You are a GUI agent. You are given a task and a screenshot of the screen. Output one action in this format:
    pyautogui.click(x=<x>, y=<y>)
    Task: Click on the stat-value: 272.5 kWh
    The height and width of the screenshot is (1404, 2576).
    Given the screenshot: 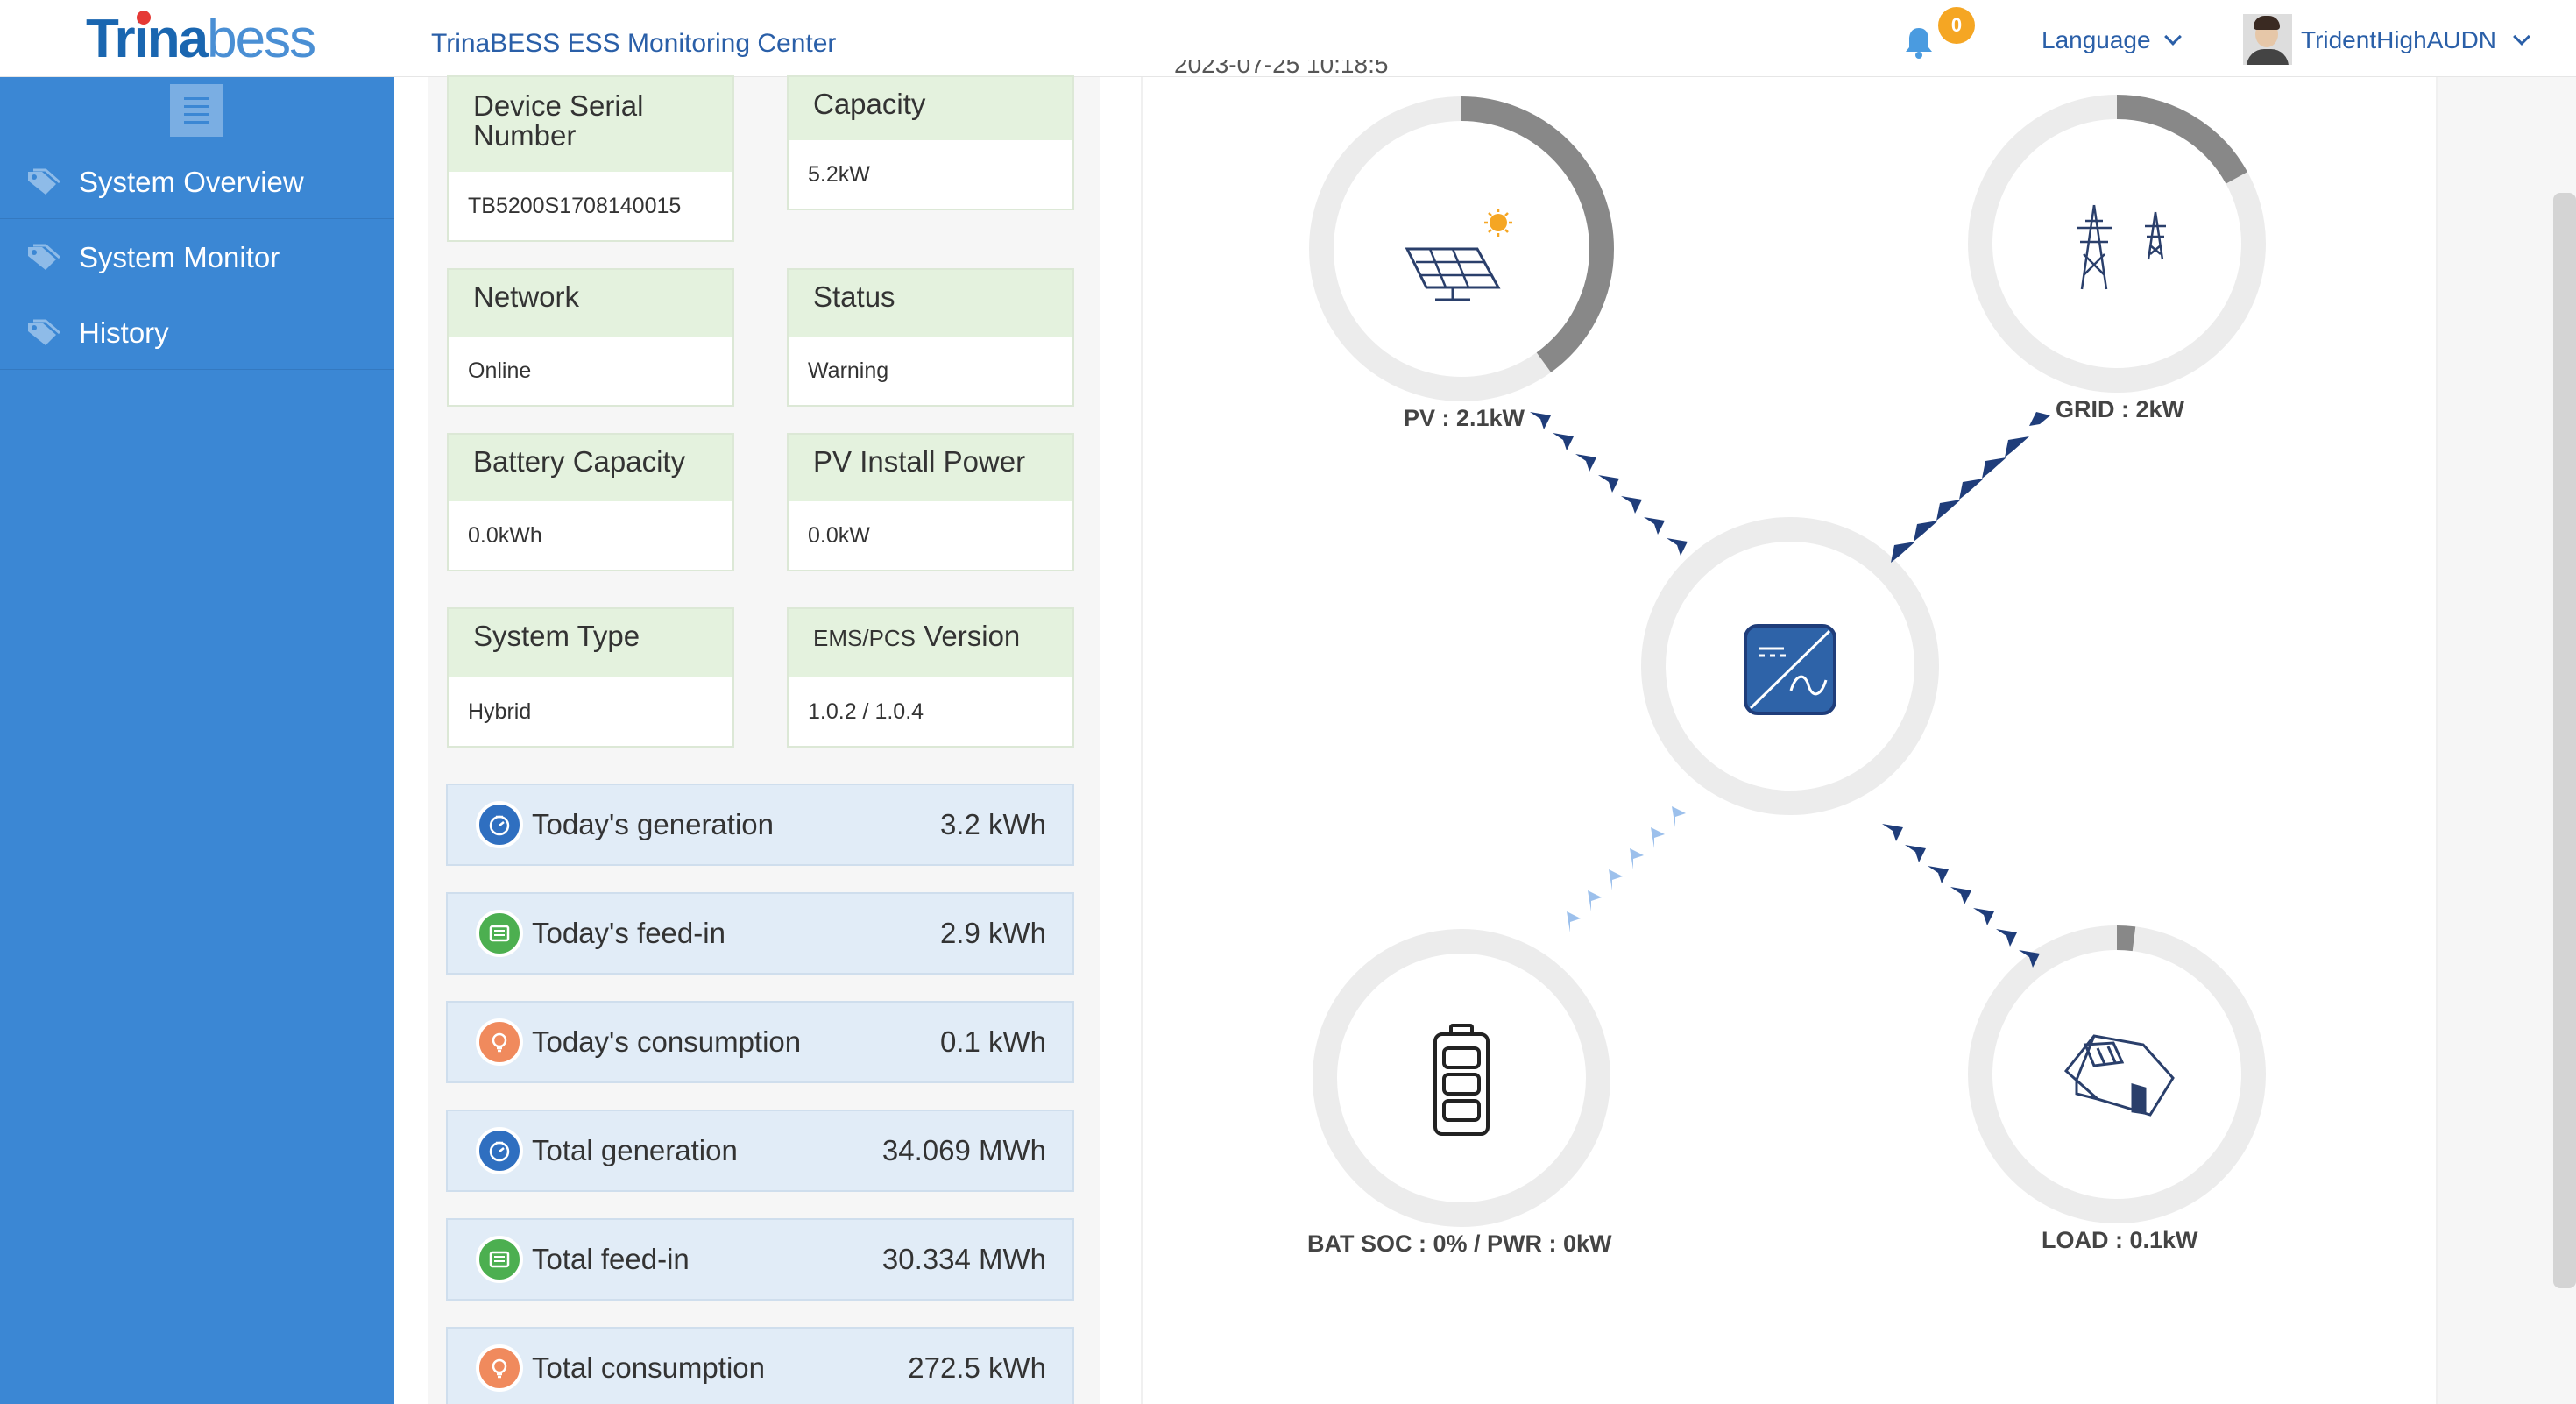 What is the action you would take?
    pyautogui.click(x=977, y=1367)
    